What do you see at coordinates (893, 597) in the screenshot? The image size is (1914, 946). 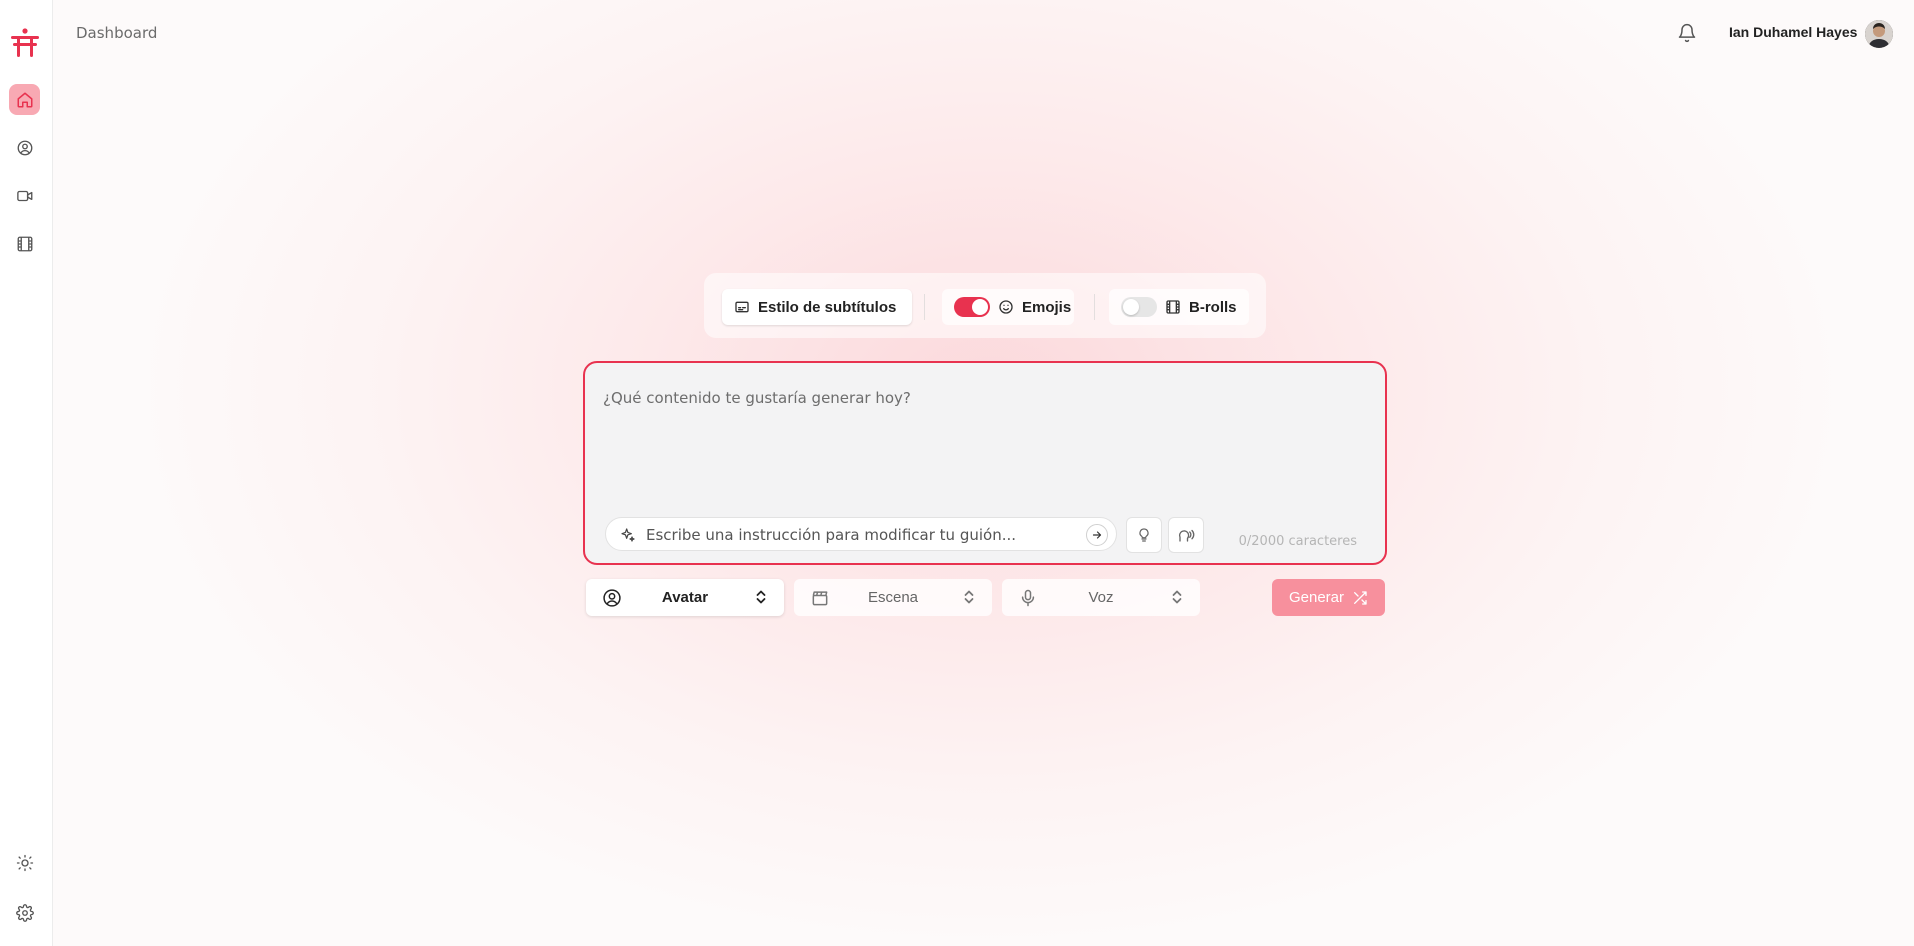 I see `scene-select: Escena` at bounding box center [893, 597].